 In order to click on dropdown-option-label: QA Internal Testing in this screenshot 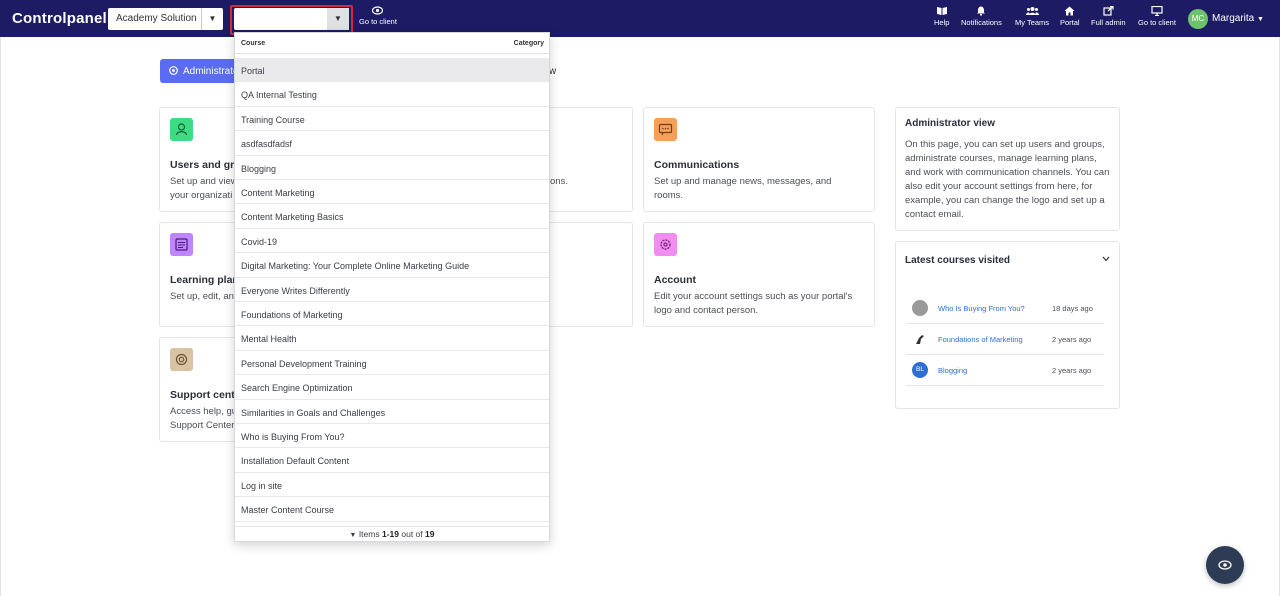, I will do `click(279, 95)`.